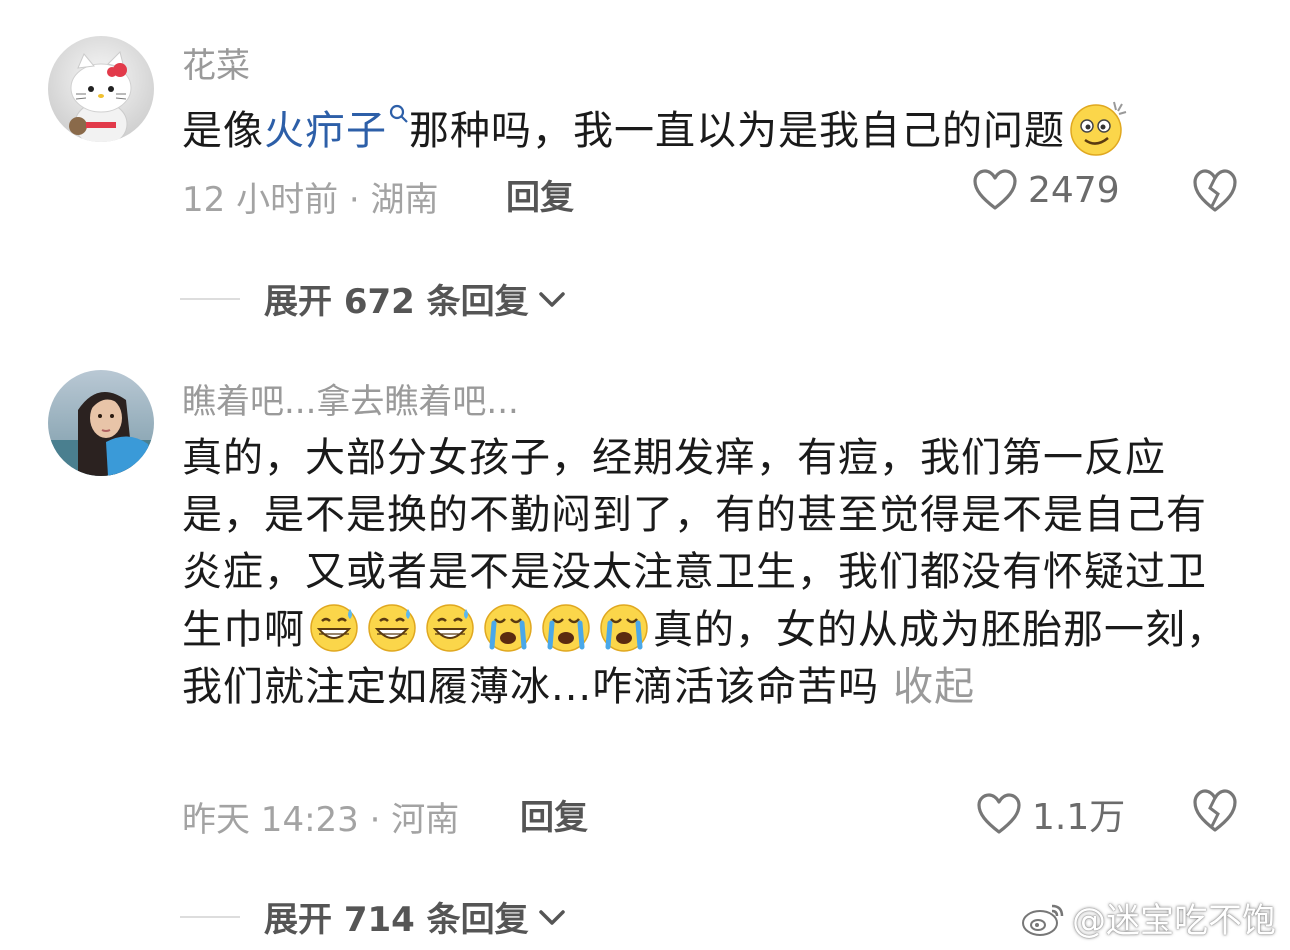 This screenshot has height=950, width=1290. Describe the element at coordinates (216, 62) in the screenshot. I see `username: 花菜` at that location.